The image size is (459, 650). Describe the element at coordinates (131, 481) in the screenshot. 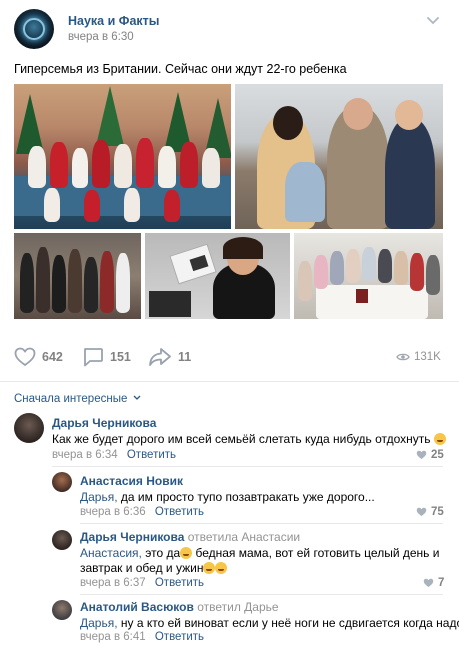

I see `comment-author: Анастасия Новик` at that location.